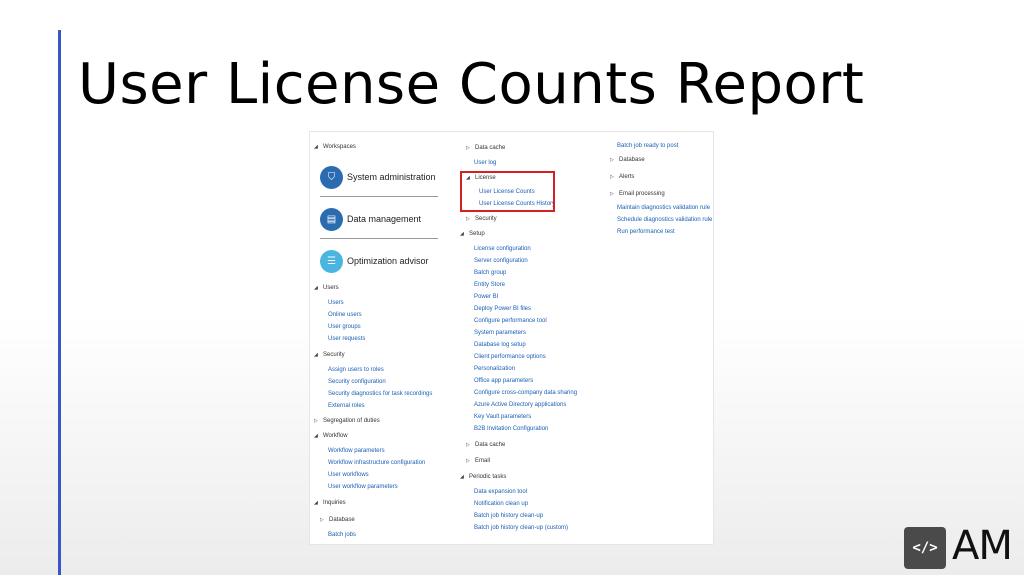  Describe the element at coordinates (494, 504) in the screenshot. I see `link-notification-clean-up: Notification clean up` at that location.